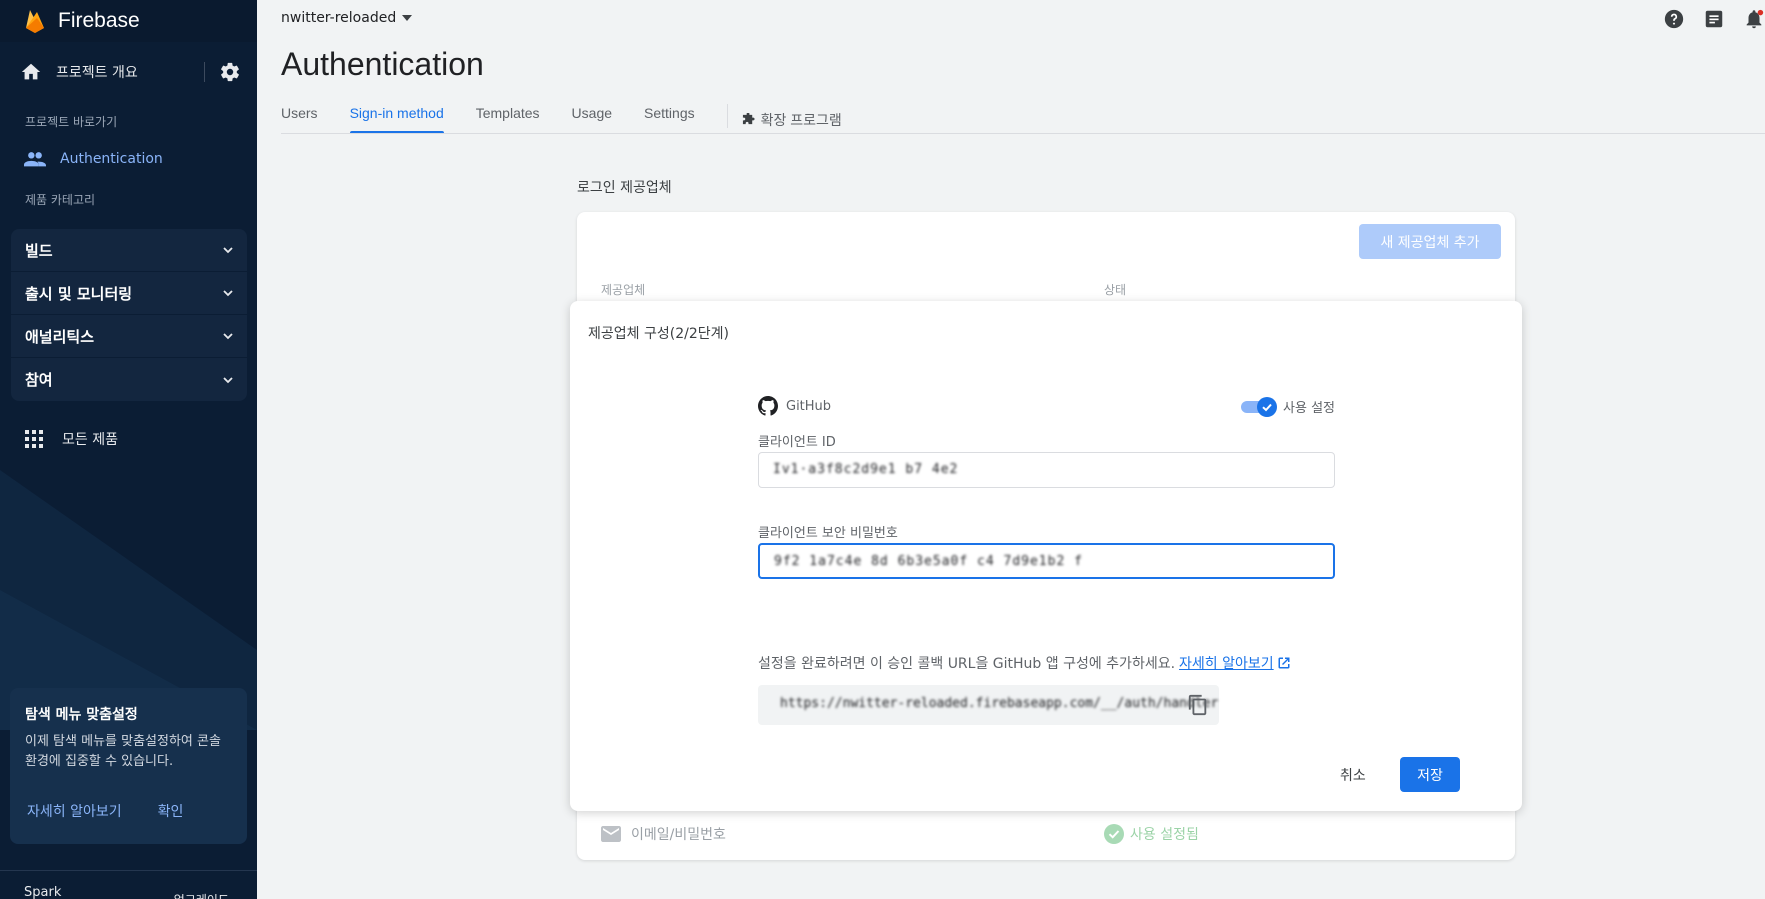  What do you see at coordinates (678, 835) in the screenshot?
I see `provider-email-label: 이메일/비밀번호` at bounding box center [678, 835].